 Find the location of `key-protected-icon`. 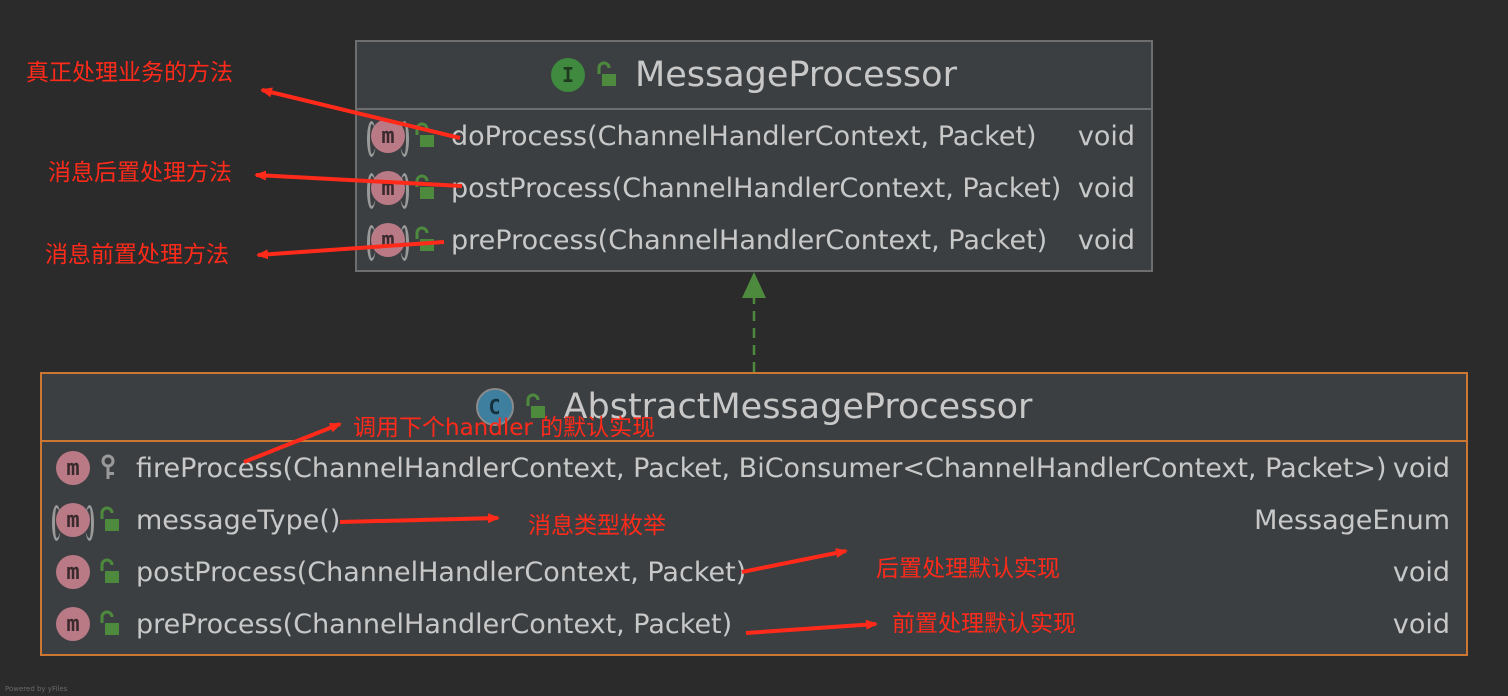

key-protected-icon is located at coordinates (108, 466).